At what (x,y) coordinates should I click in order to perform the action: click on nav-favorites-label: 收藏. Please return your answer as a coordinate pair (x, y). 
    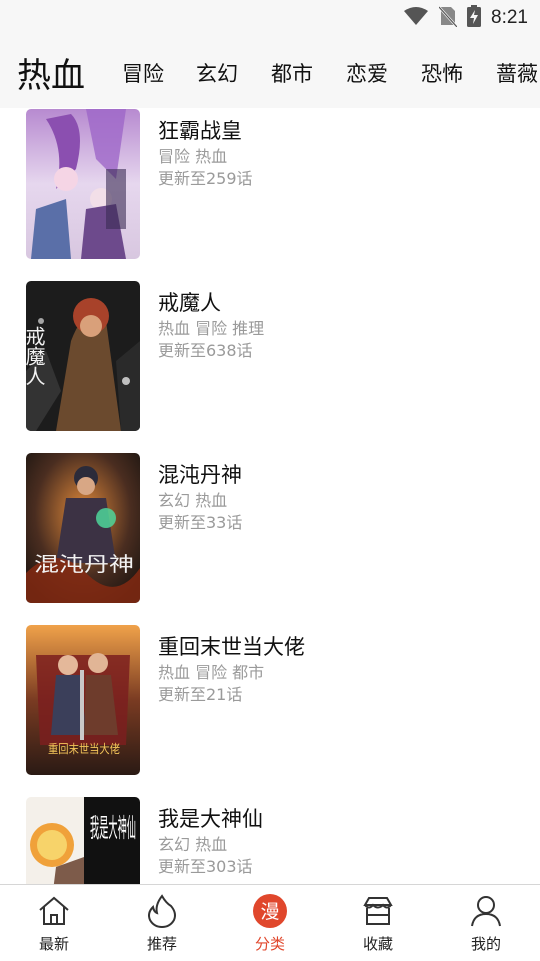
    Looking at the image, I should click on (377, 944).